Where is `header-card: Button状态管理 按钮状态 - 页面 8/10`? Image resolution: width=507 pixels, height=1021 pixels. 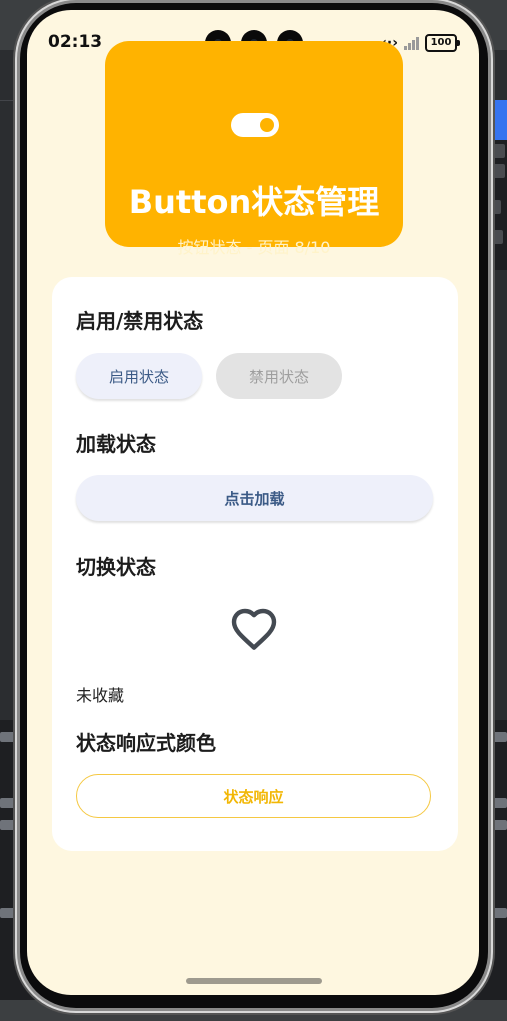
header-card: Button状态管理 按钮状态 - 页面 8/10 is located at coordinates (254, 149).